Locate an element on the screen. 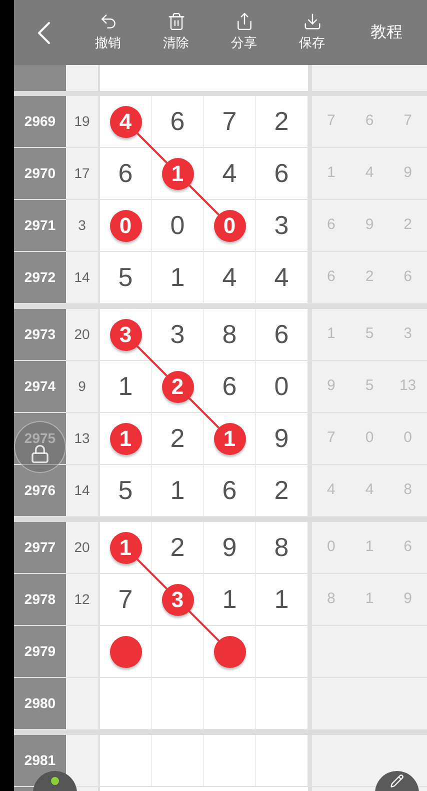  toolbar-button: 撤销 is located at coordinates (108, 32).